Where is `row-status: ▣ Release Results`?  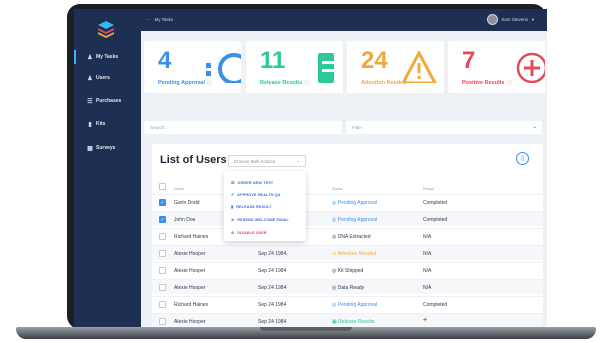
row-status: ▣ Release Results is located at coordinates (353, 322).